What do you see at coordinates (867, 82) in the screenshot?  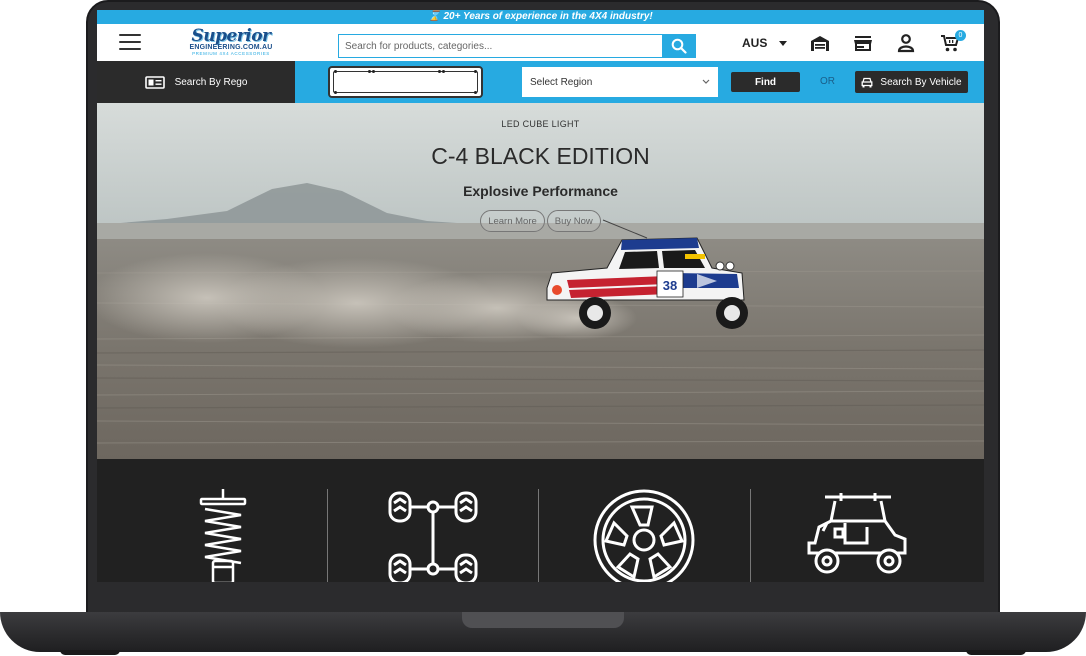 I see `car-icon` at bounding box center [867, 82].